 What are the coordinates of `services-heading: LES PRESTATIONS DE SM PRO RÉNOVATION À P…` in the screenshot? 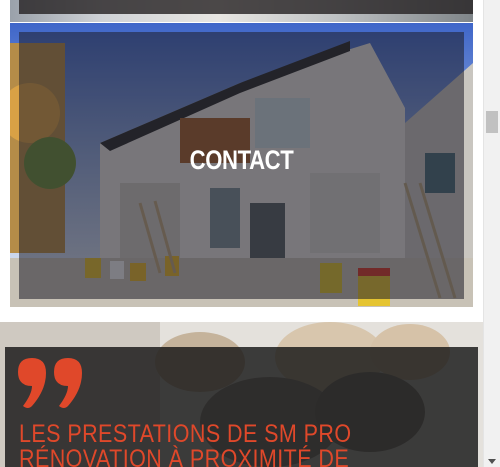 It's located at (199, 444).